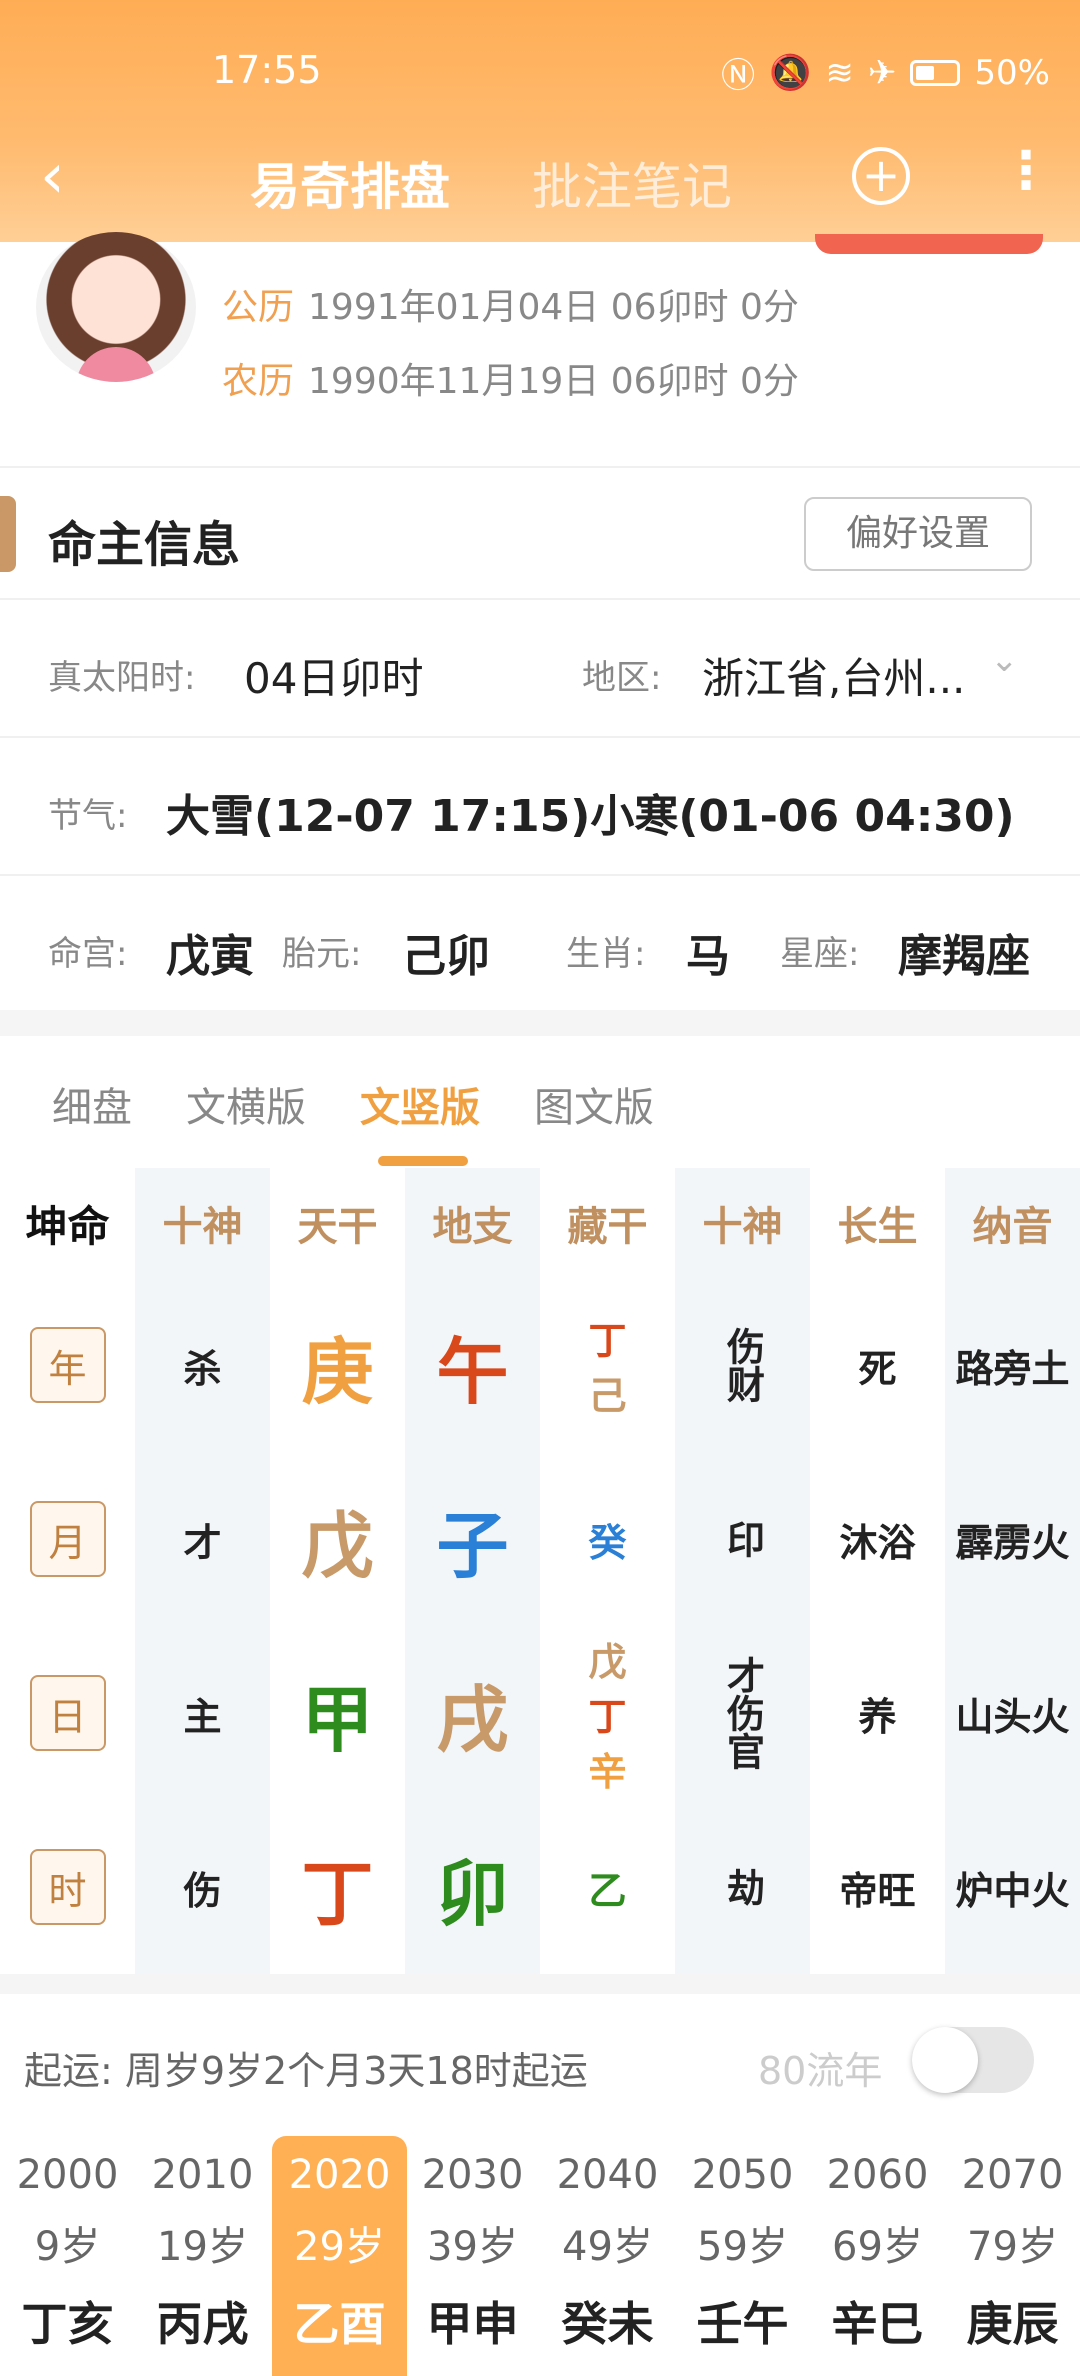 The height and width of the screenshot is (2376, 1080). I want to click on battery-icon, so click(935, 72).